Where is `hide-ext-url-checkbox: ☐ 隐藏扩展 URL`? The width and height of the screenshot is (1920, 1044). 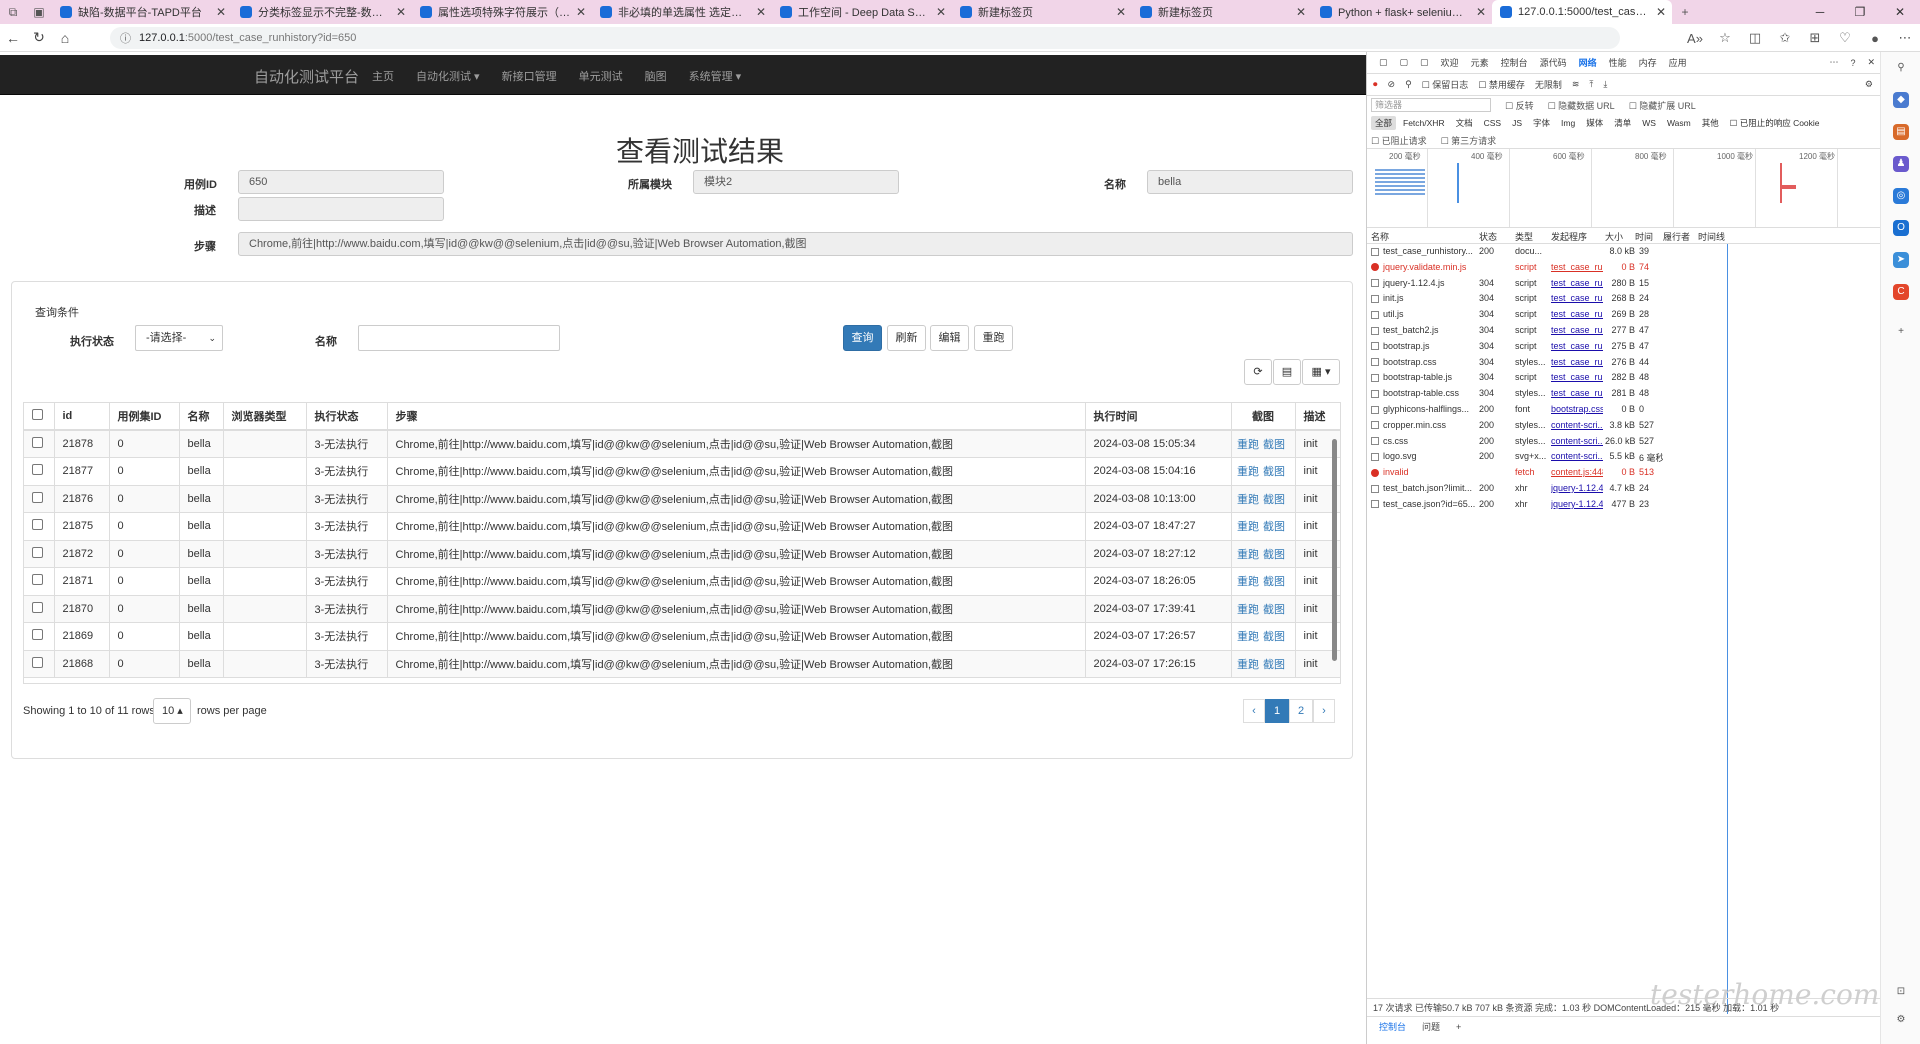
hide-ext-url-checkbox: ☐ 隐藏扩展 URL is located at coordinates (1662, 105).